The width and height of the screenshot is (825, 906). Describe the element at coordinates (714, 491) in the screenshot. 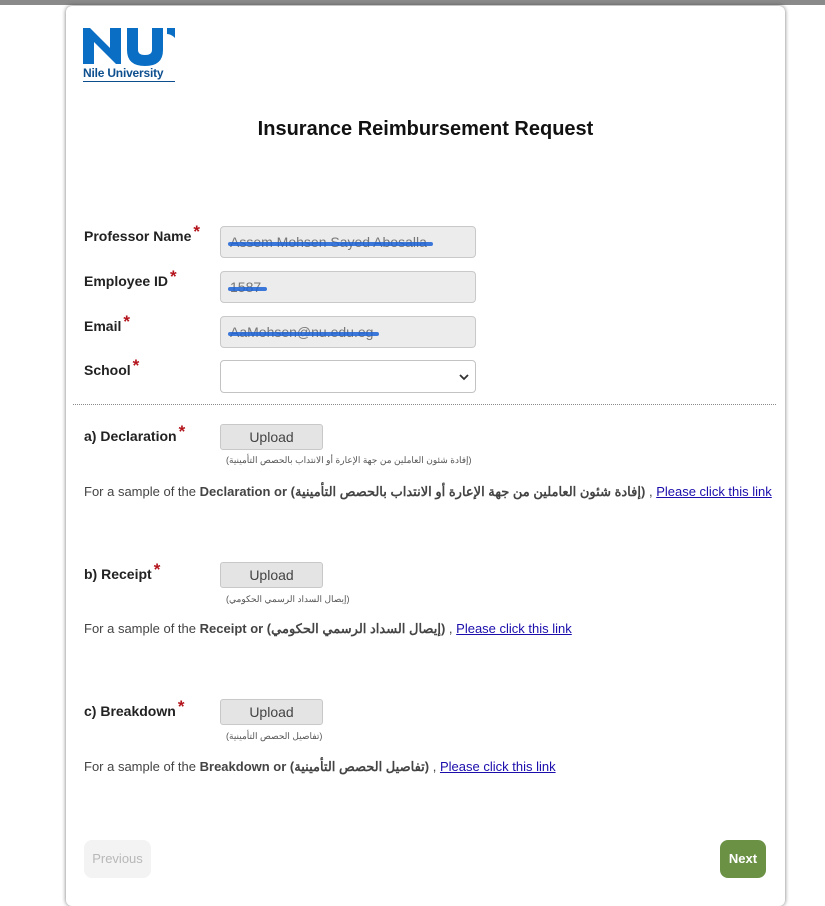

I see `declaration-sample-link: Please click this link` at that location.